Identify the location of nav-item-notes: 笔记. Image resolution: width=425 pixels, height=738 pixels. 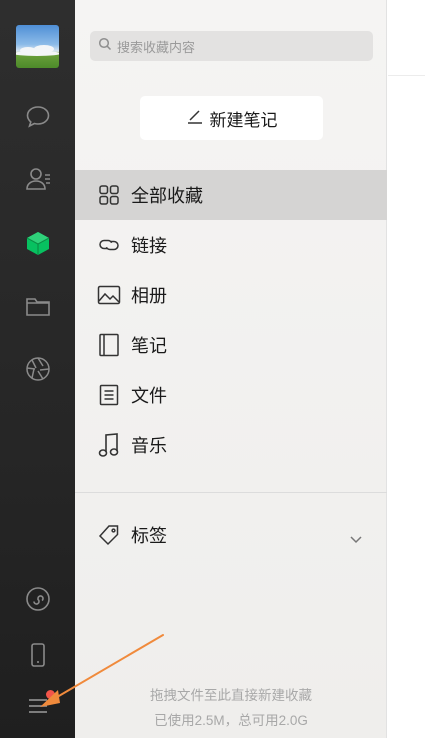
(231, 345).